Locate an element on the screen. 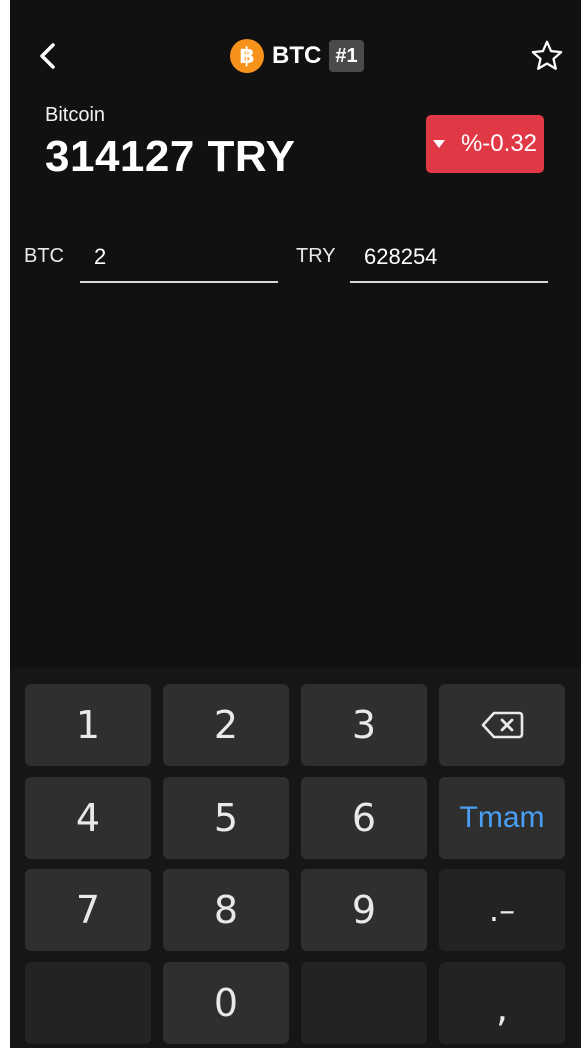  coin-title: ฿ BTC #1 is located at coordinates (297, 56).